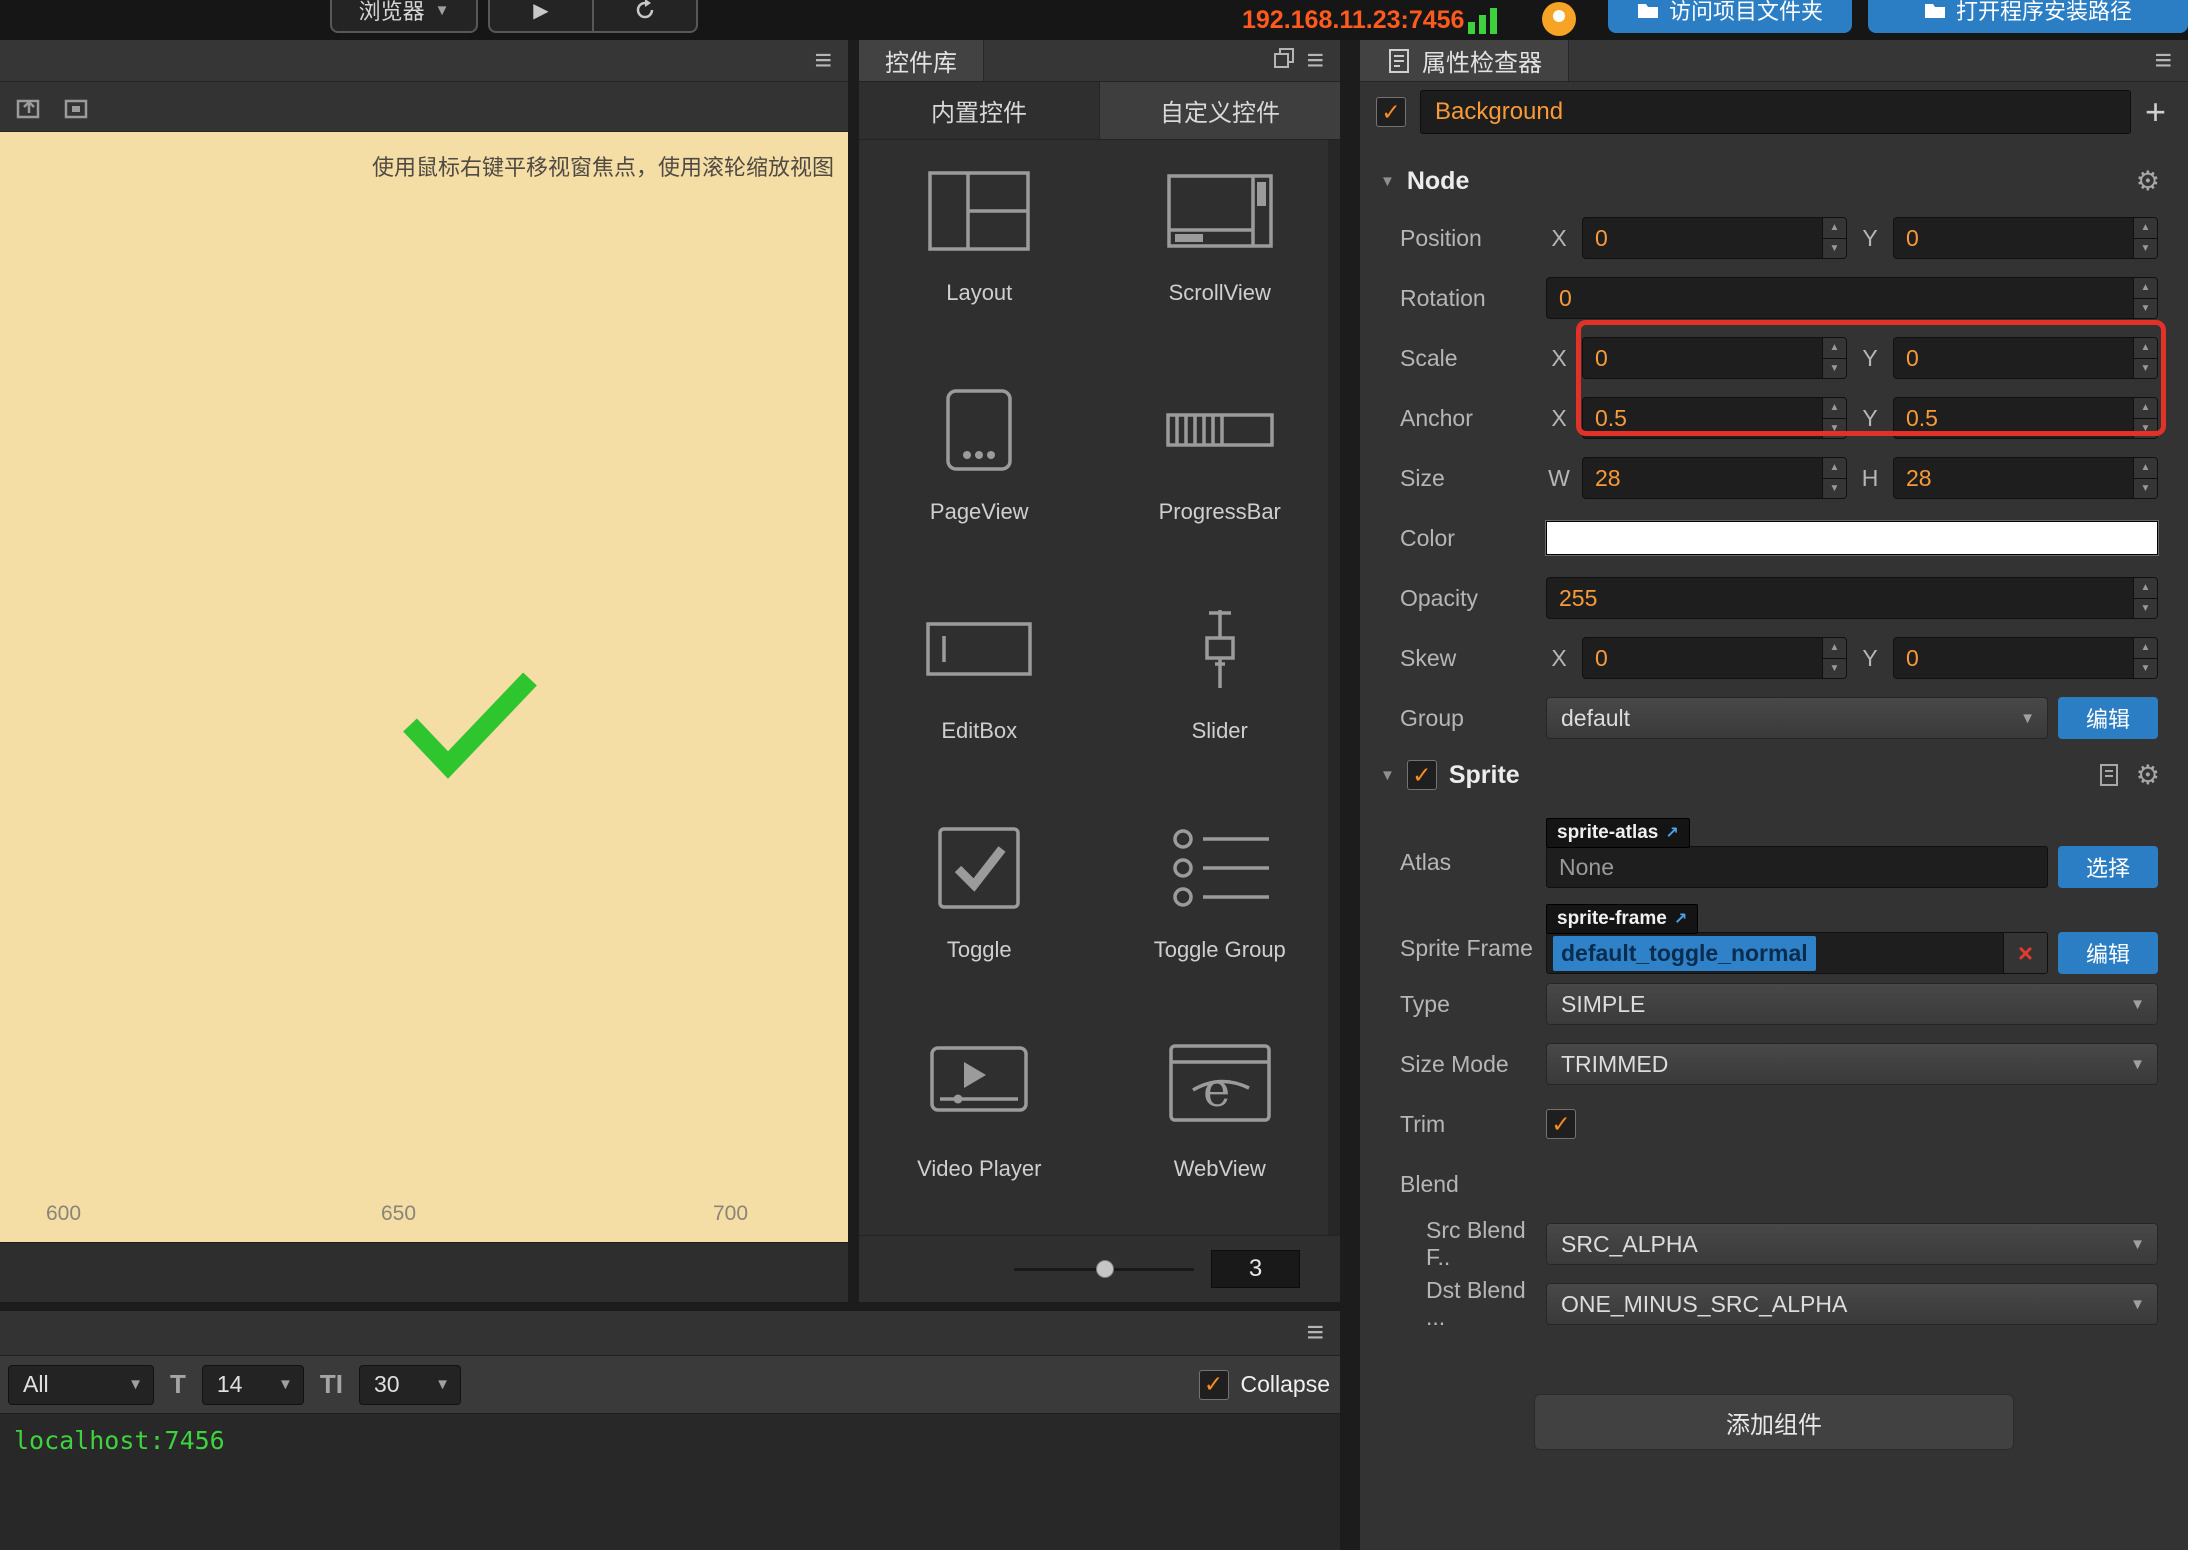 This screenshot has width=2188, height=1550. I want to click on sprite-enabled-checkbox: ✓, so click(1421, 775).